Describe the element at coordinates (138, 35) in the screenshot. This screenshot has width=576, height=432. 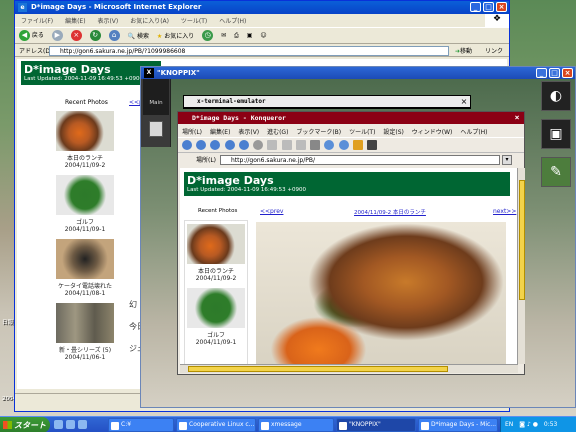
I see `search-button: 🔍 検索` at that location.